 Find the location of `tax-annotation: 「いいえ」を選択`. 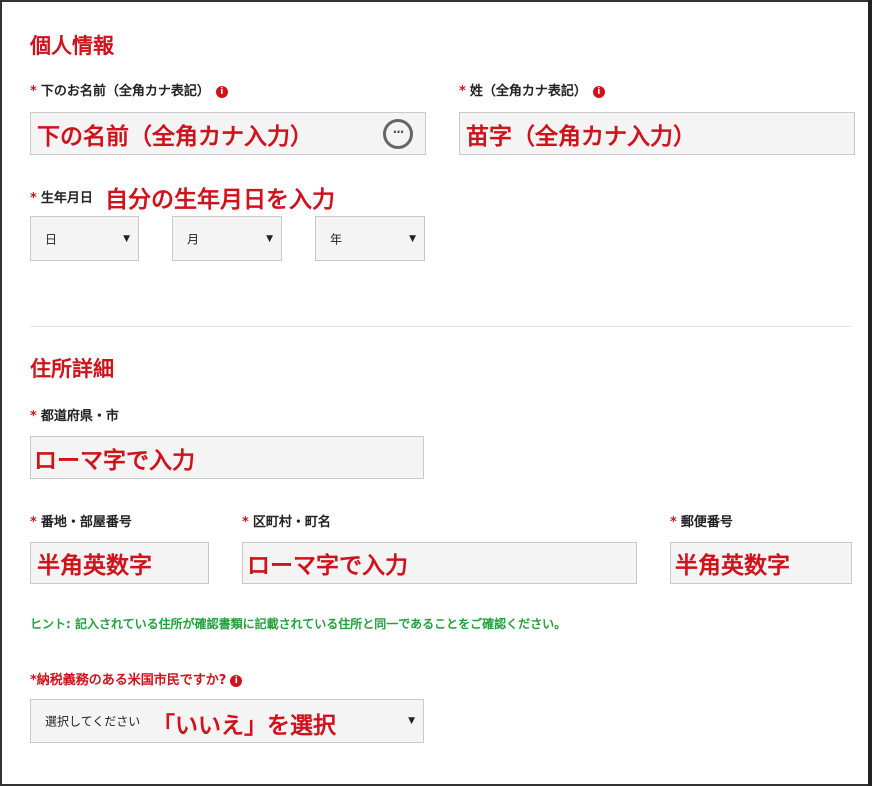

tax-annotation: 「いいえ」を選択 is located at coordinates (244, 726).